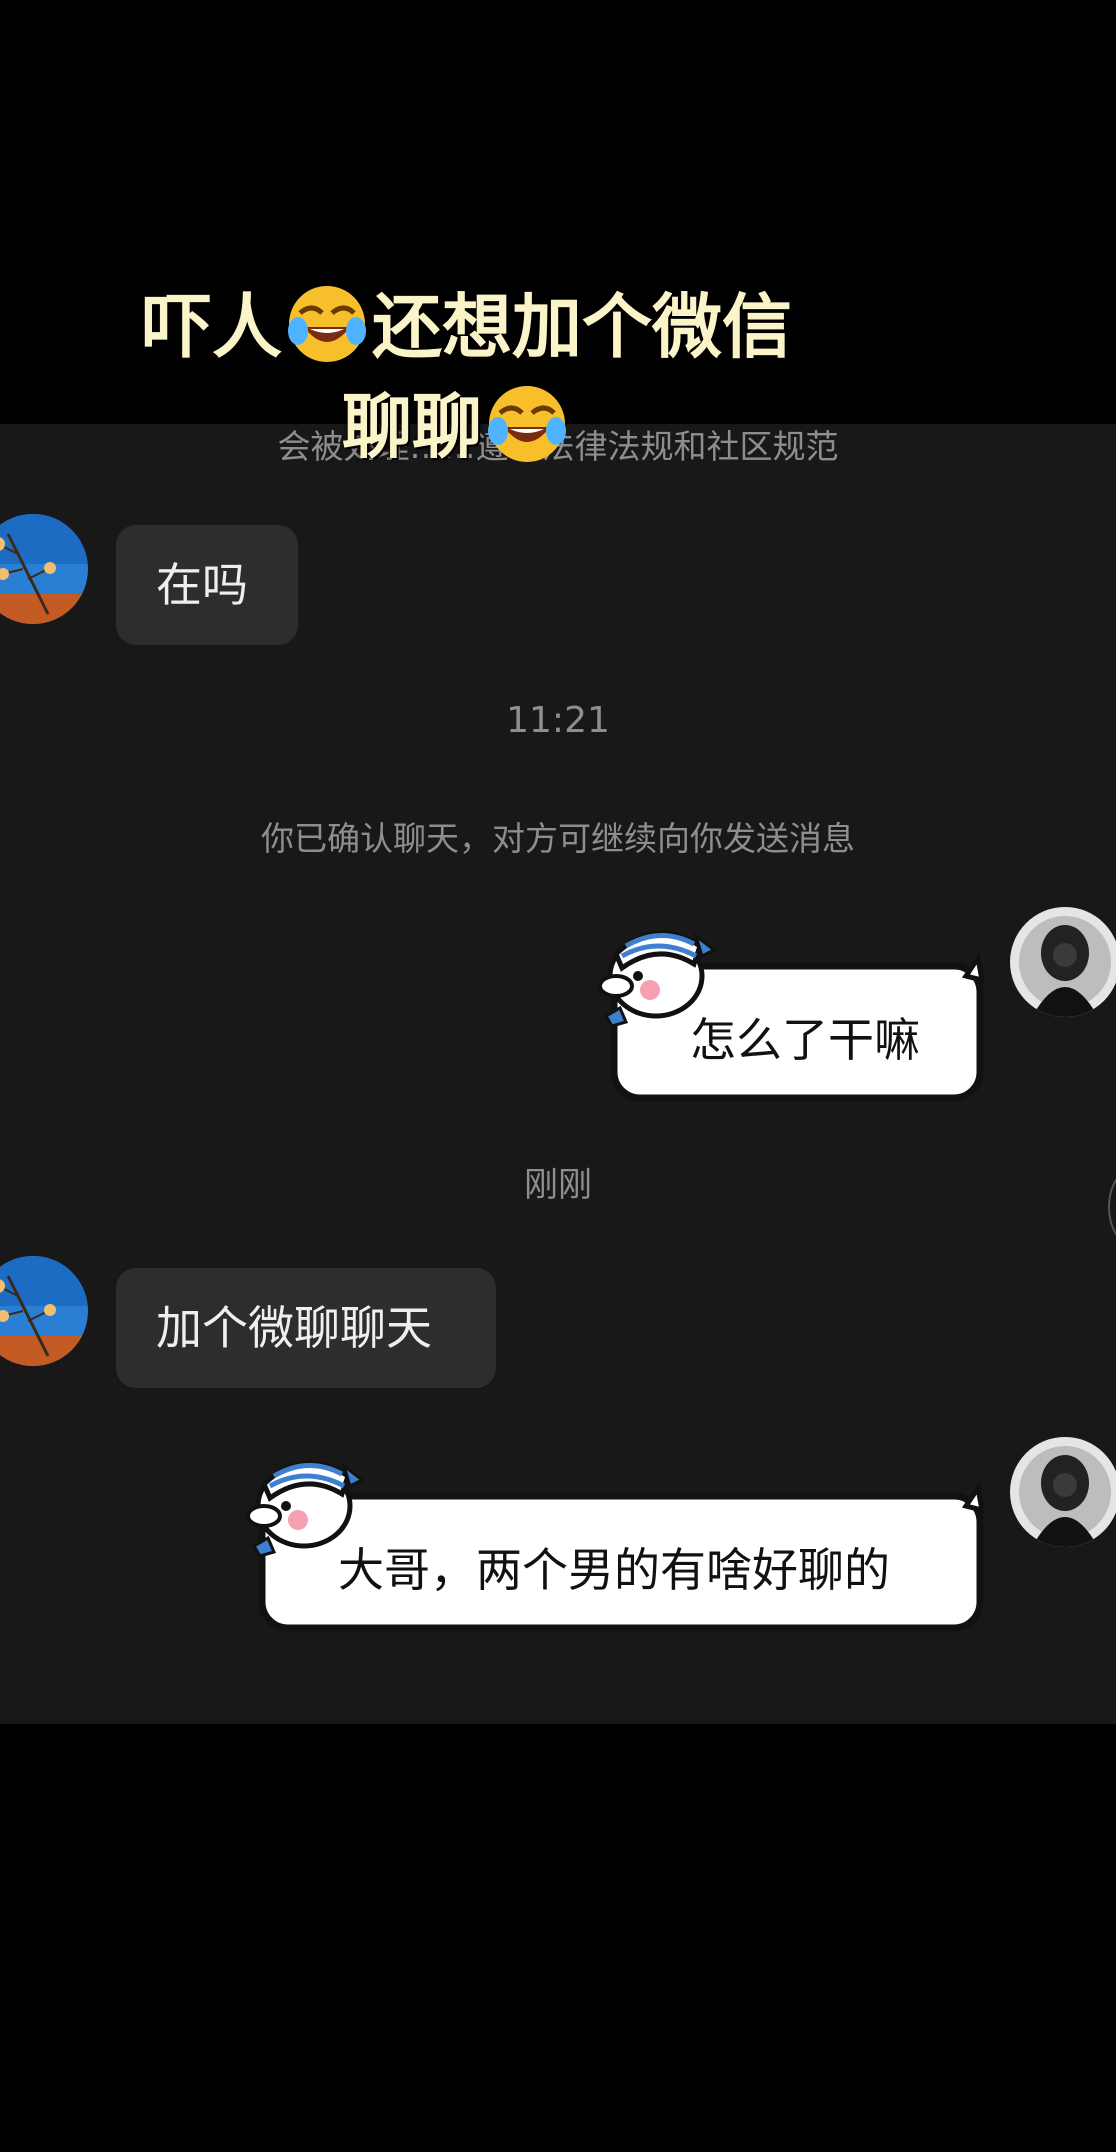 The height and width of the screenshot is (2152, 1116). What do you see at coordinates (786, 1011) in the screenshot?
I see `outgoing-message: 怎么了干嘛` at bounding box center [786, 1011].